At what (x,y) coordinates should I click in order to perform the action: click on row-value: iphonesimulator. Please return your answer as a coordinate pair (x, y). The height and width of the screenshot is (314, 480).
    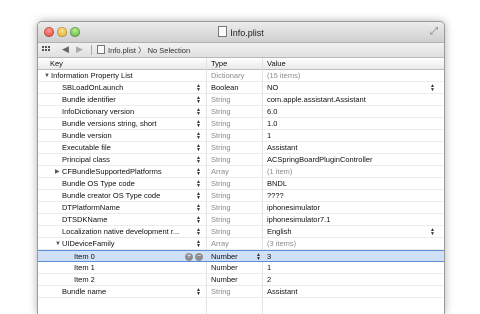
    Looking at the image, I should click on (352, 208).